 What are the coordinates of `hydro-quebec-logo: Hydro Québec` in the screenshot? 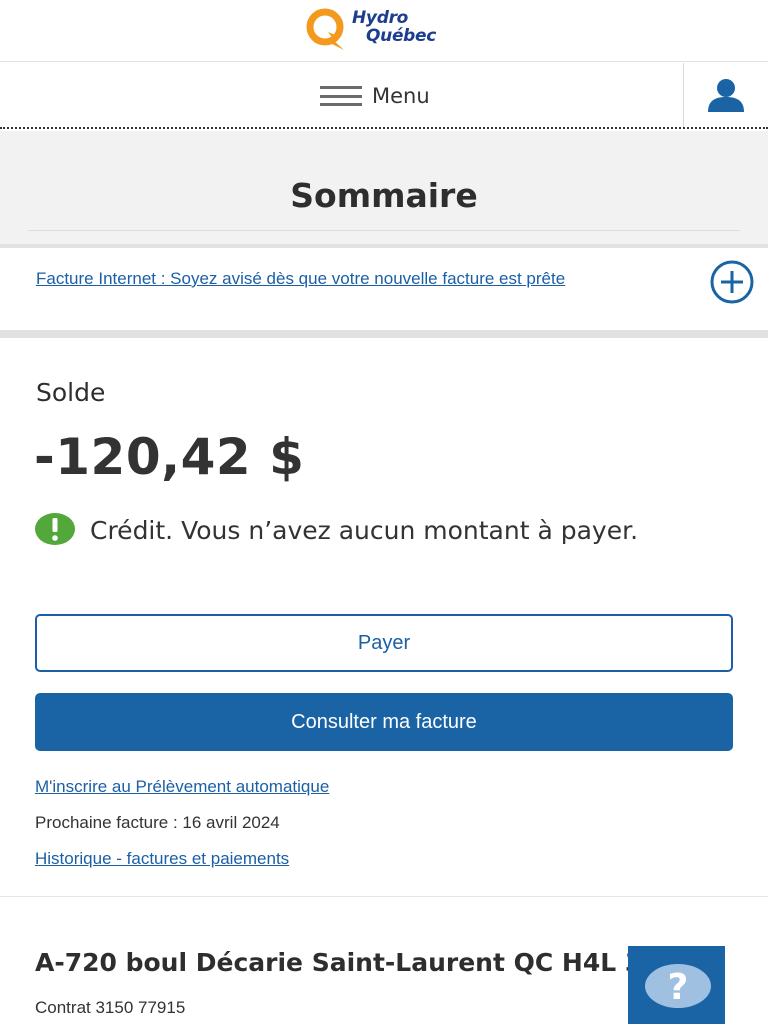 It's located at (389, 30).